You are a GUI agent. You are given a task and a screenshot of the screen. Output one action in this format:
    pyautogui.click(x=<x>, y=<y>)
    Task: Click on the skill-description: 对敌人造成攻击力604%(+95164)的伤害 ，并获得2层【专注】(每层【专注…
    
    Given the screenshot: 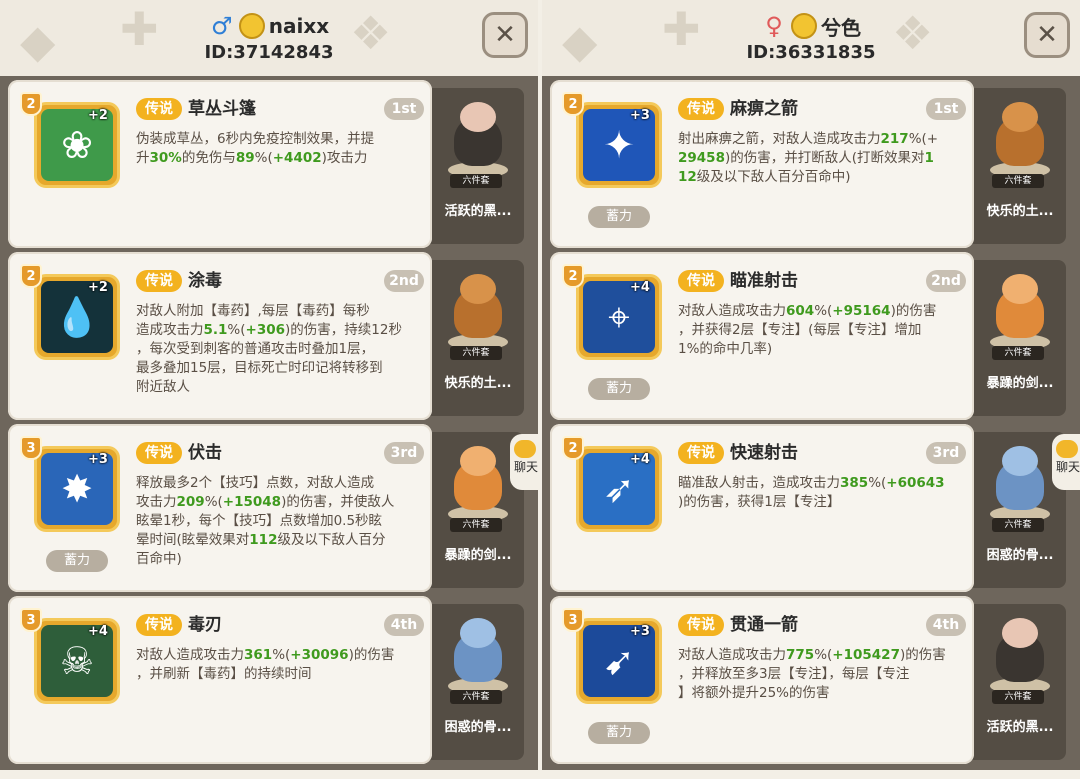 What is the action you would take?
    pyautogui.click(x=820, y=330)
    